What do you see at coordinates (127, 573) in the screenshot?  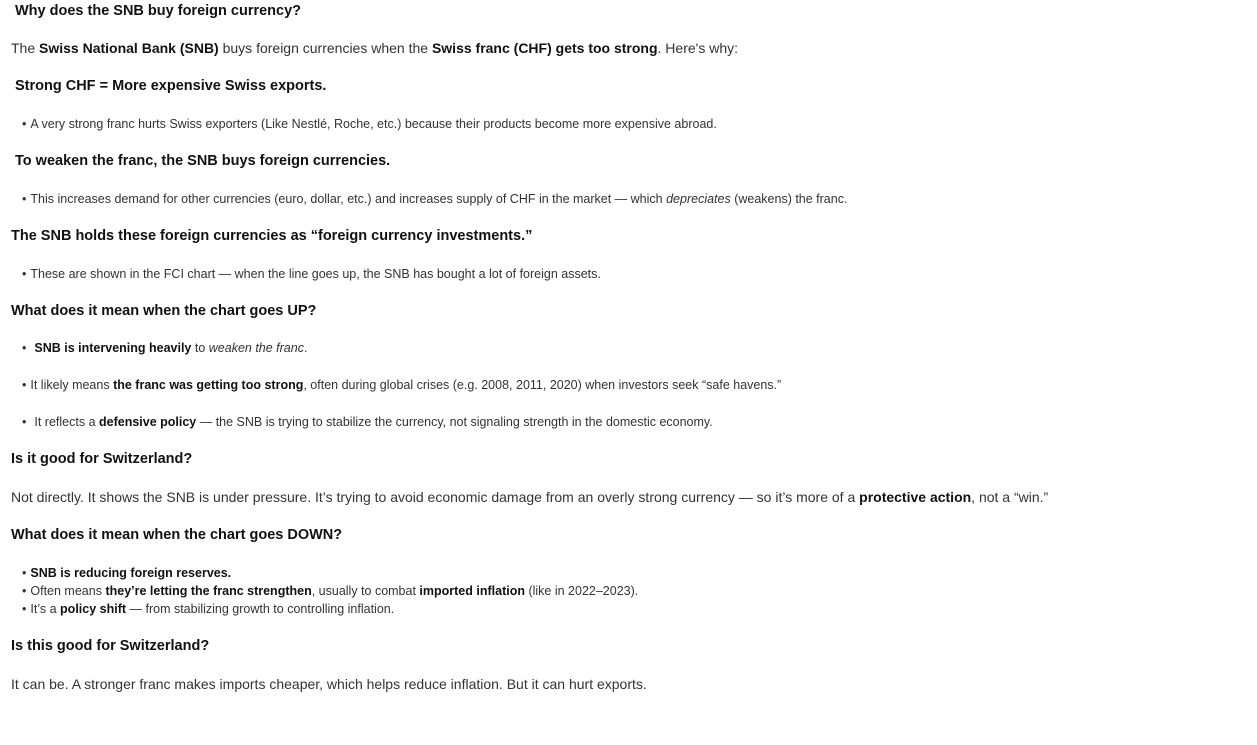 I see `bullet-down-reducing: • SNB is reducing foreign reserves.` at bounding box center [127, 573].